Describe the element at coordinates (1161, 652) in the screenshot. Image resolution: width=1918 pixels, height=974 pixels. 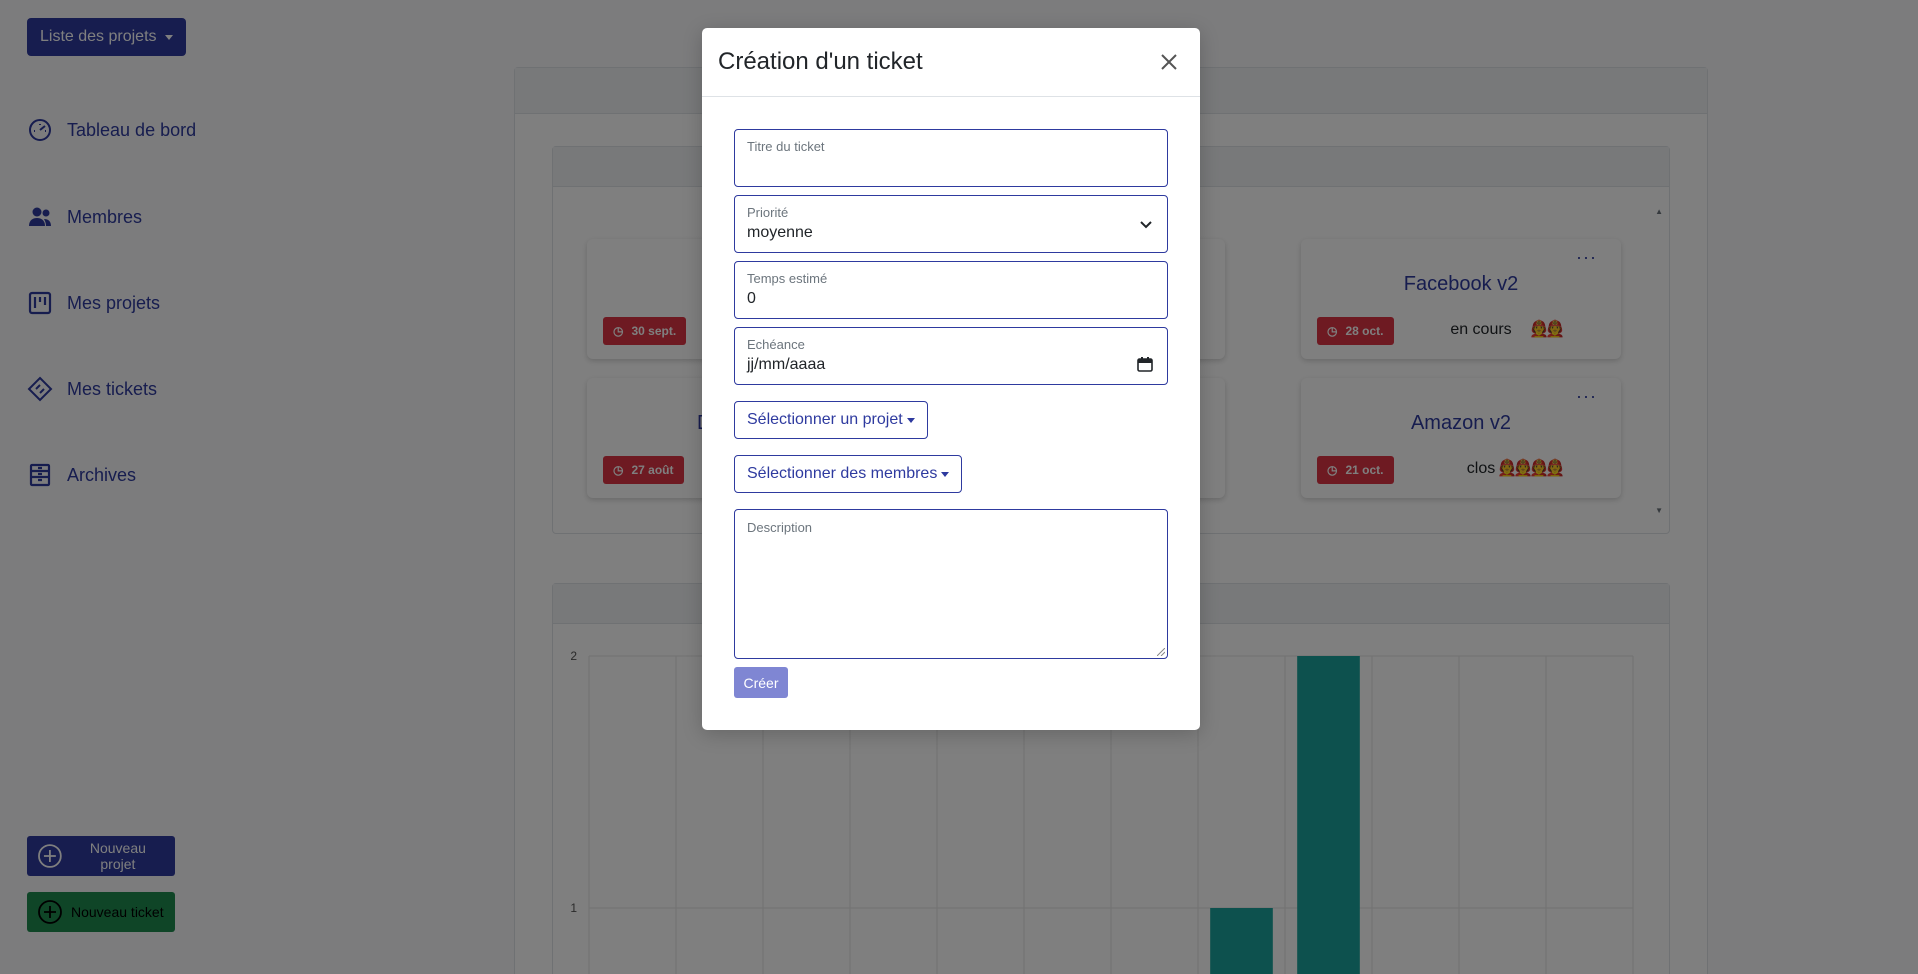
I see `resize-grip-icon` at that location.